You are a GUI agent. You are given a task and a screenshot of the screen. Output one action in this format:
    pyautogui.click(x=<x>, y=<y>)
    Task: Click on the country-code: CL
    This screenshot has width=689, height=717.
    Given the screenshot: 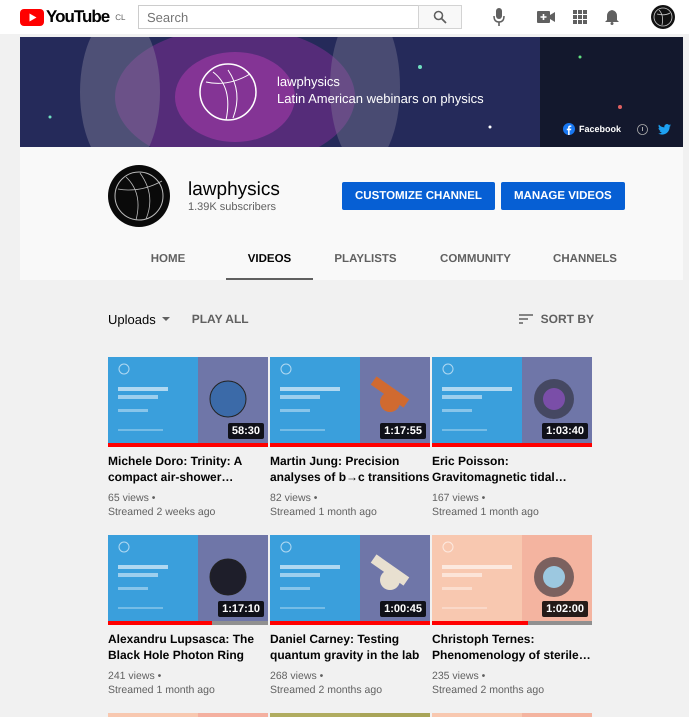 What is the action you would take?
    pyautogui.click(x=120, y=17)
    